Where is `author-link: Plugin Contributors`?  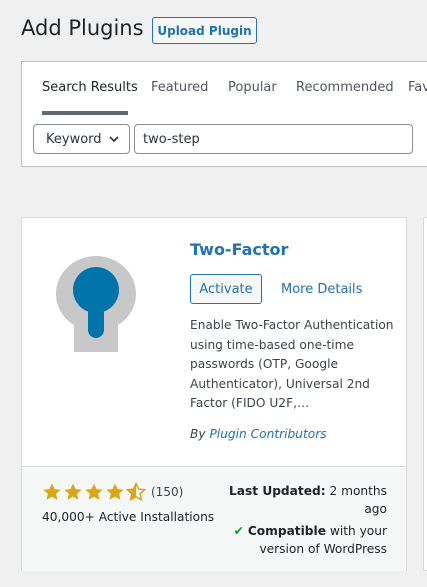 author-link: Plugin Contributors is located at coordinates (267, 434).